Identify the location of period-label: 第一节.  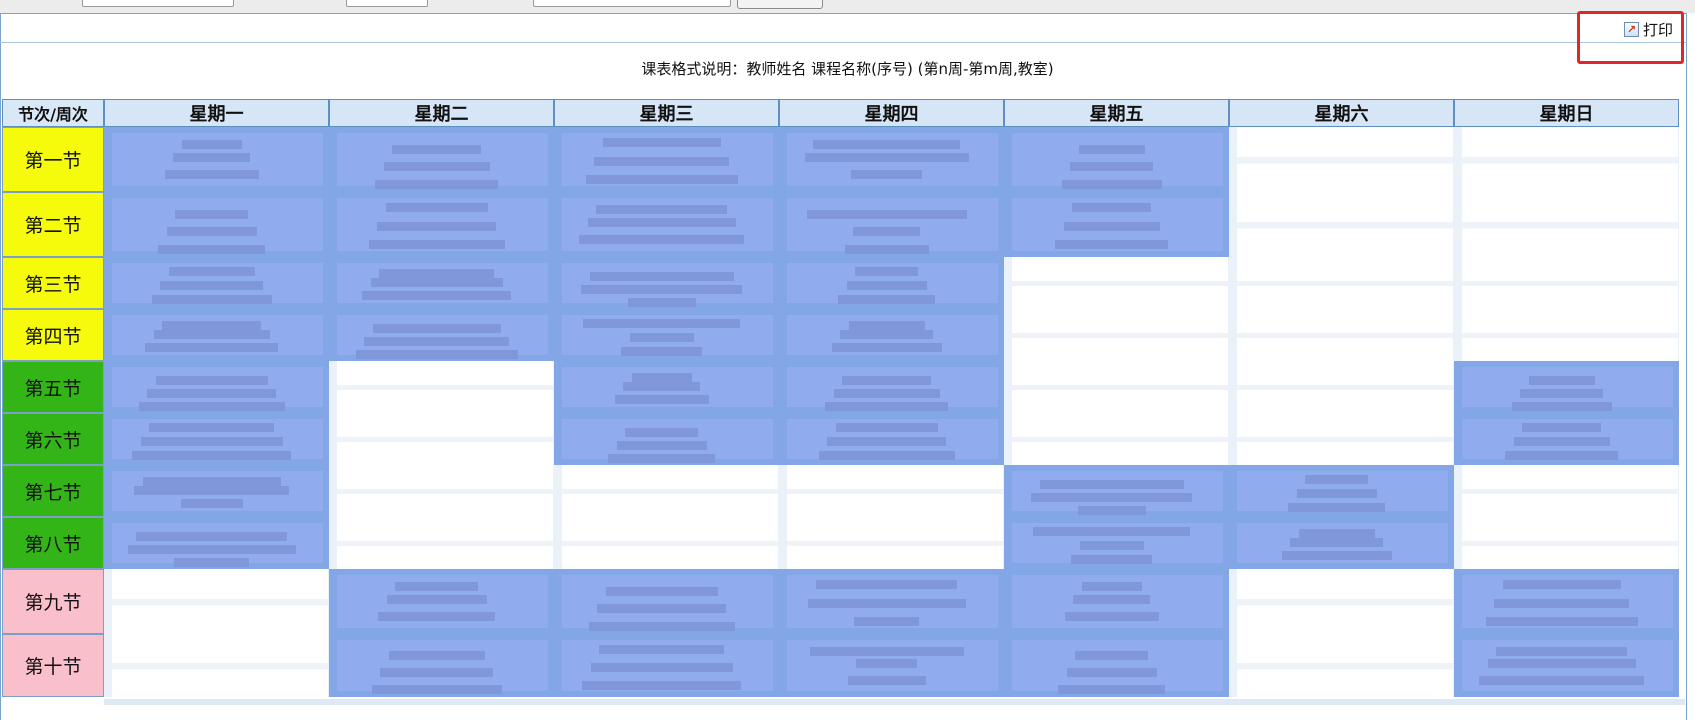
(53, 159).